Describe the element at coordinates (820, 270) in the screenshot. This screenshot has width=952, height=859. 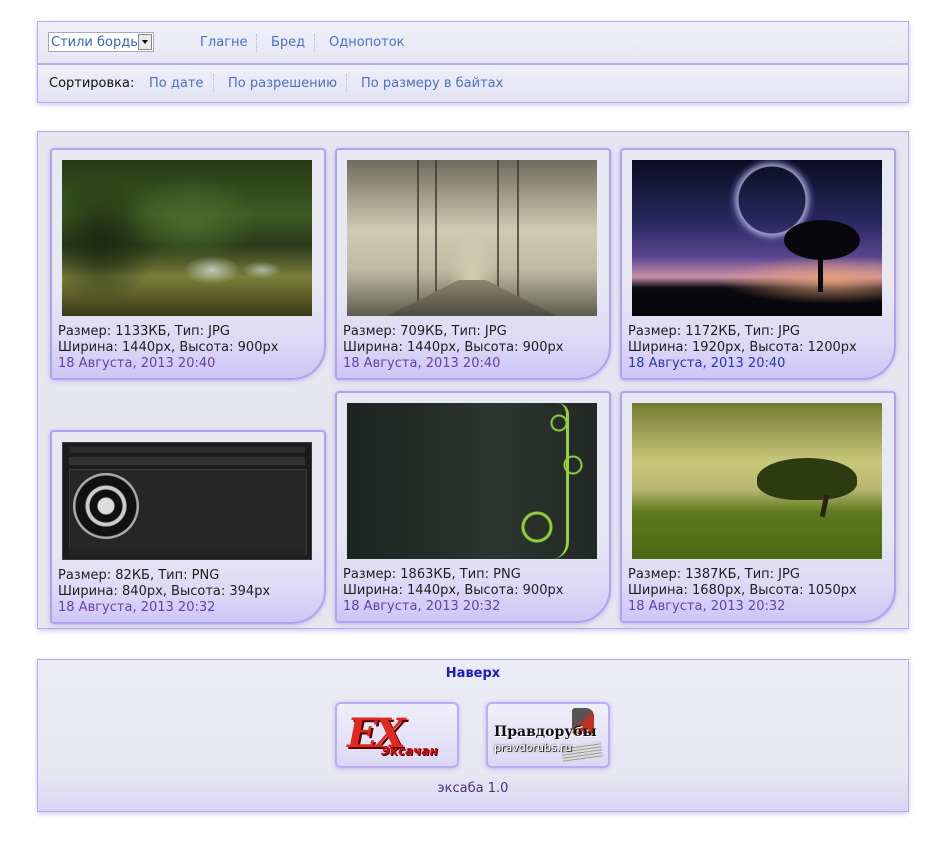
I see `tree-trunk` at that location.